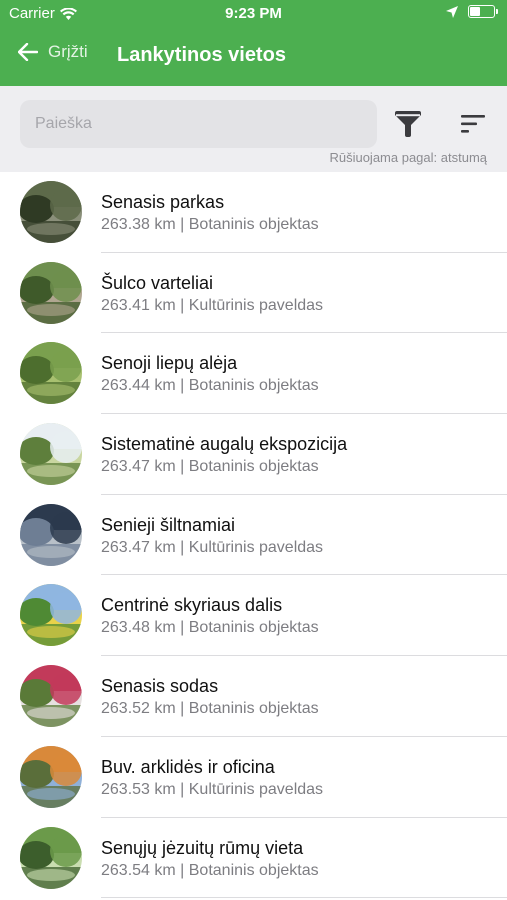  I want to click on clock: 9:23 PM, so click(253, 13).